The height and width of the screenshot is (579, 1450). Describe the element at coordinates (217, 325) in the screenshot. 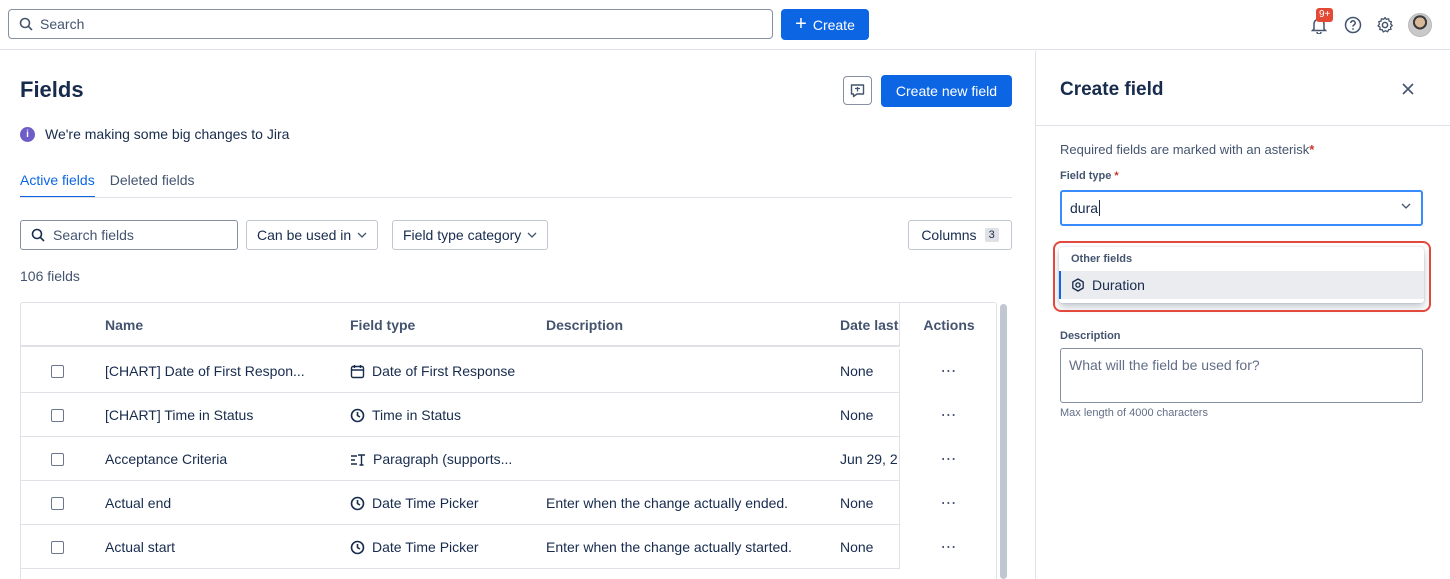

I see `column-header-name: Name` at that location.